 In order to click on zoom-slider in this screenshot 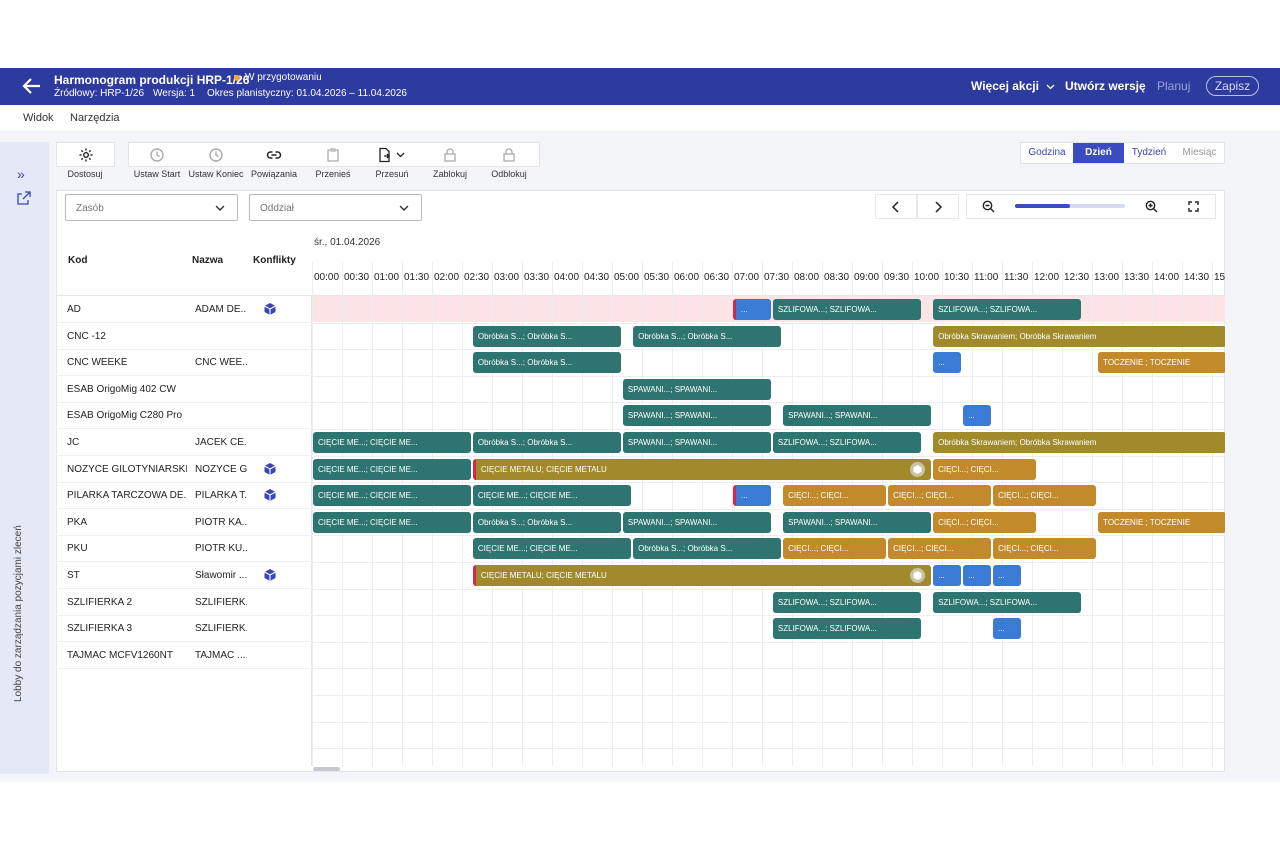, I will do `click(1070, 206)`.